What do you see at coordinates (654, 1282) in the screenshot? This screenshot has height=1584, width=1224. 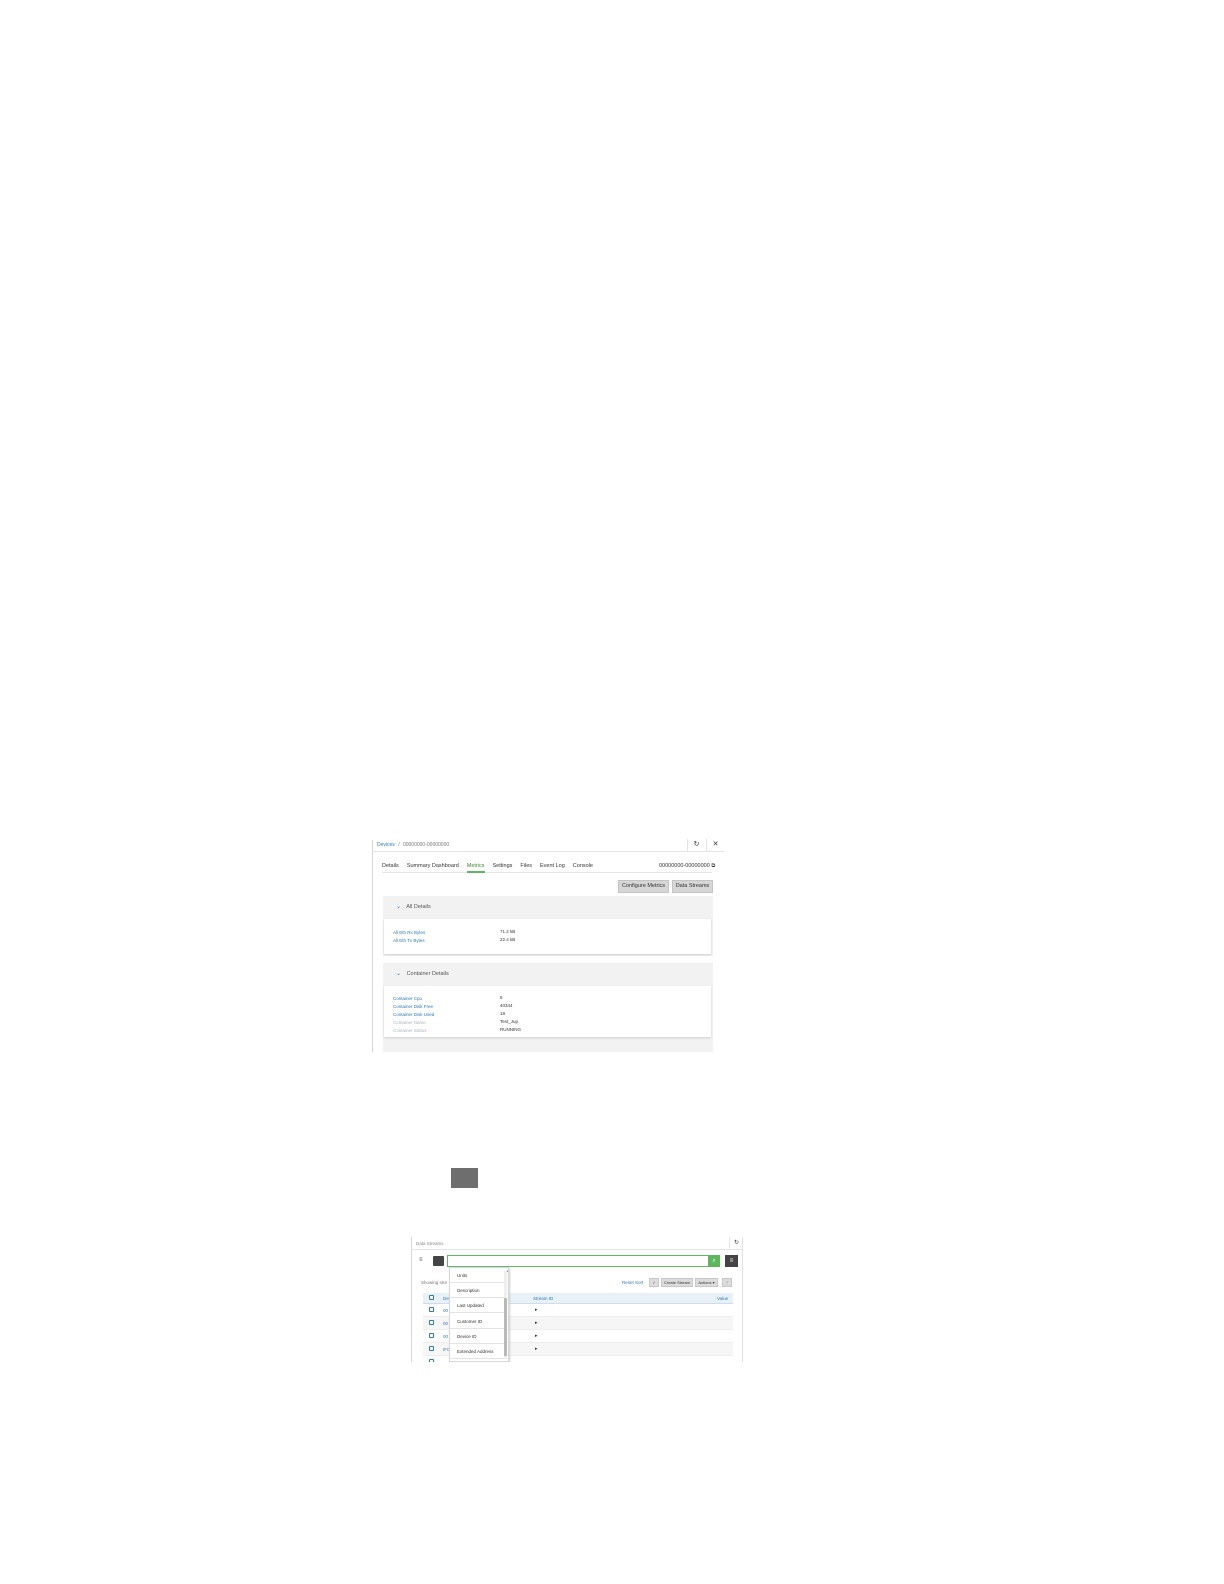 I see `check-button: ✓` at bounding box center [654, 1282].